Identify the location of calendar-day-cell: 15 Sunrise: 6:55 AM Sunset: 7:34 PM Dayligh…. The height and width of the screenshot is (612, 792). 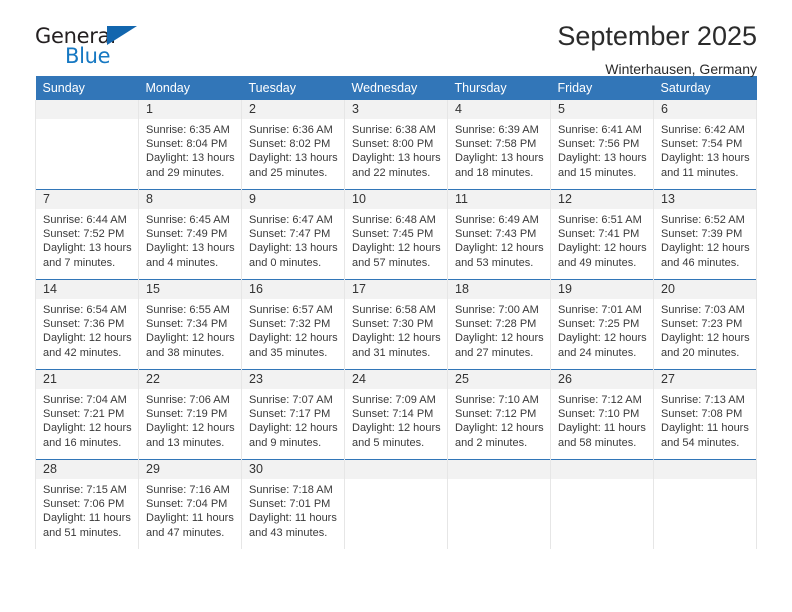
(190, 324).